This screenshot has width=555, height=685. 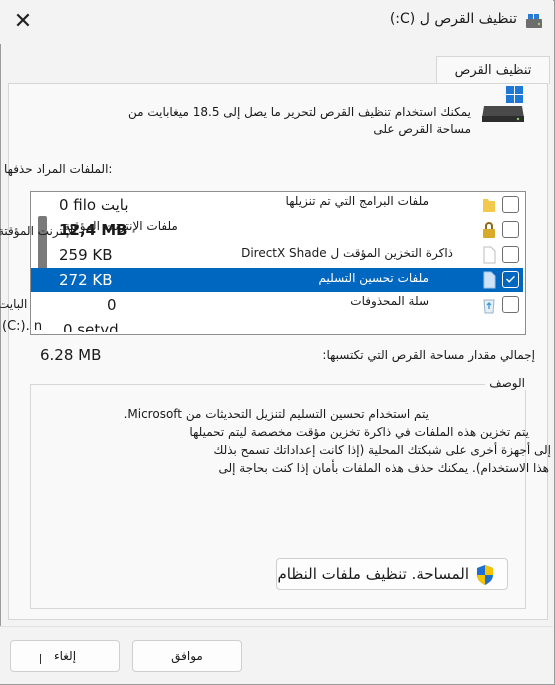 What do you see at coordinates (65, 656) in the screenshot?
I see `cancel-button: إلغاء` at bounding box center [65, 656].